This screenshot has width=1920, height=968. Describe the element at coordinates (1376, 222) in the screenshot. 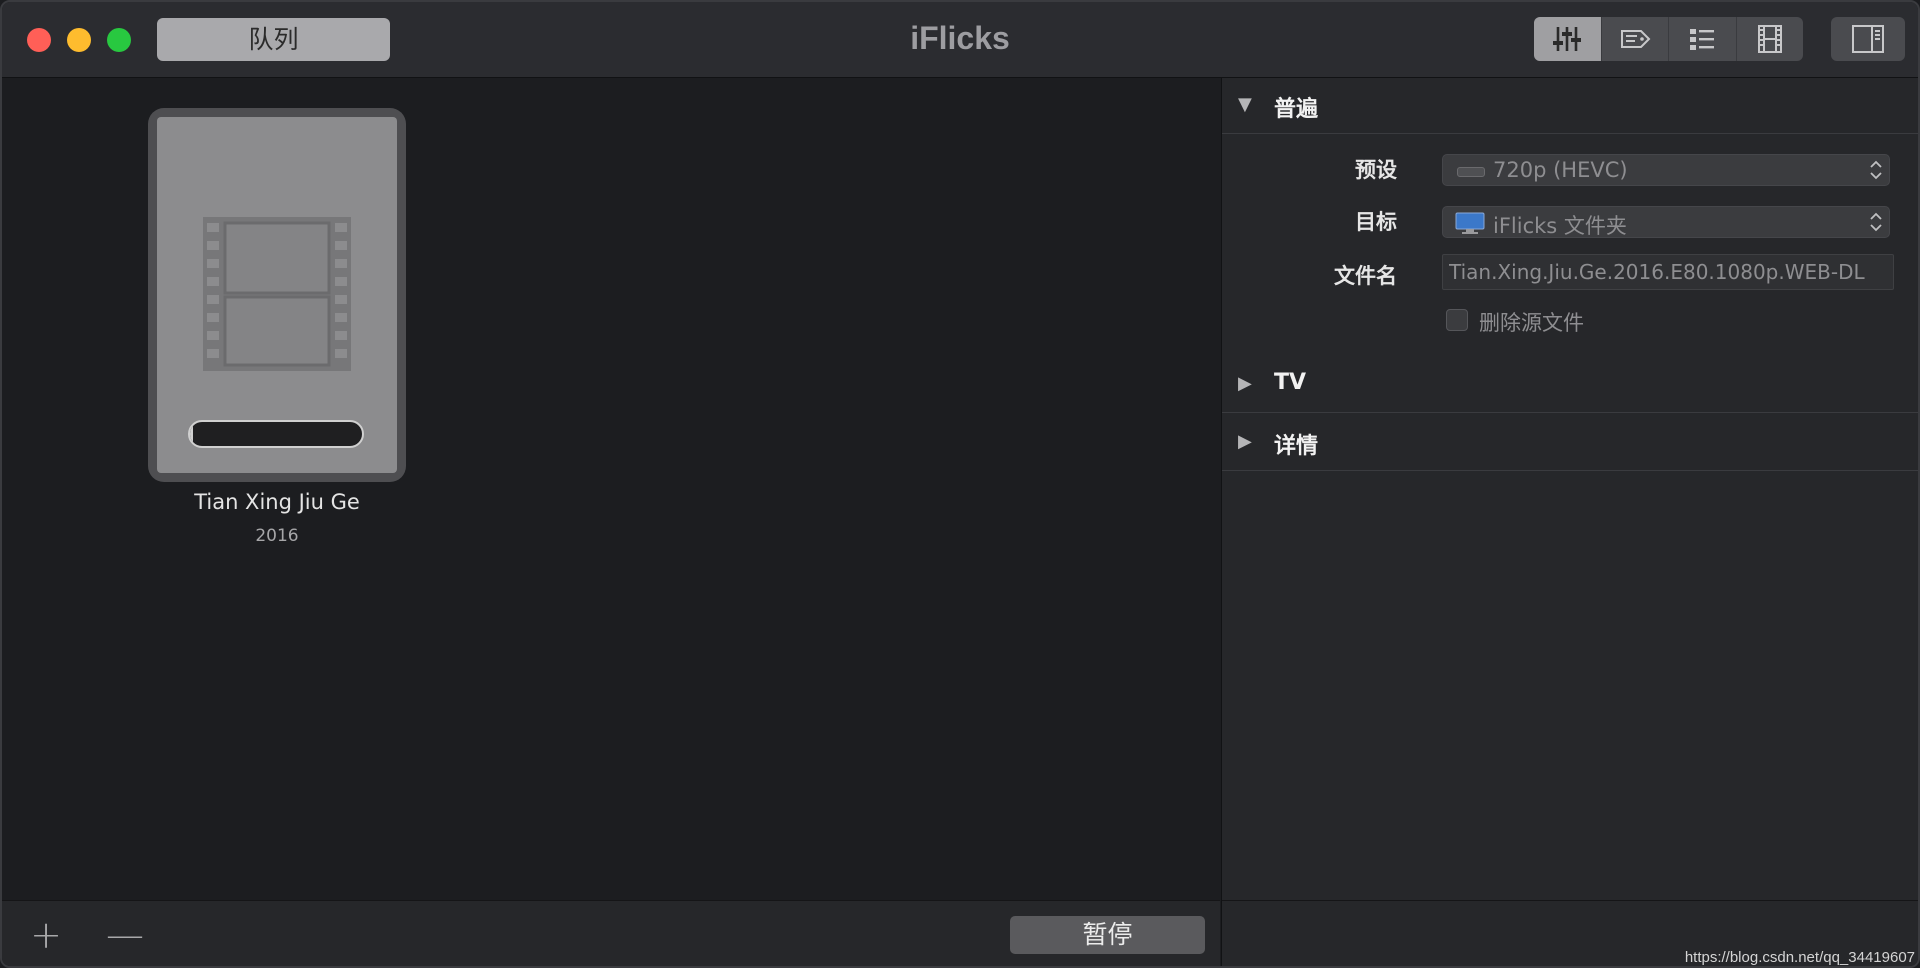

I see `target-label: 目标` at that location.